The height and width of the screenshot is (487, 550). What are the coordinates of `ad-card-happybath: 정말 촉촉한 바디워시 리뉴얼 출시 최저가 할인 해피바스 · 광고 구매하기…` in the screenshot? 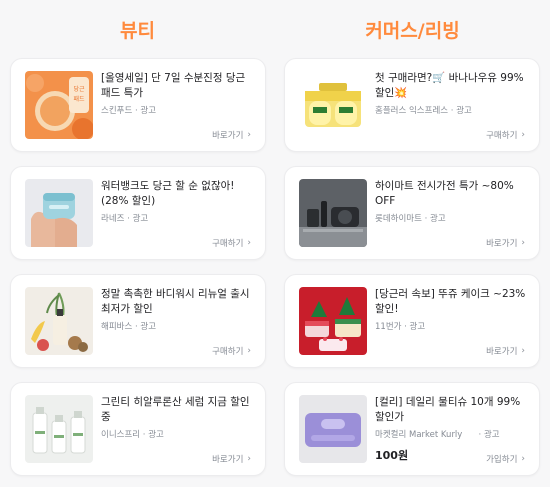 It's located at (138, 321).